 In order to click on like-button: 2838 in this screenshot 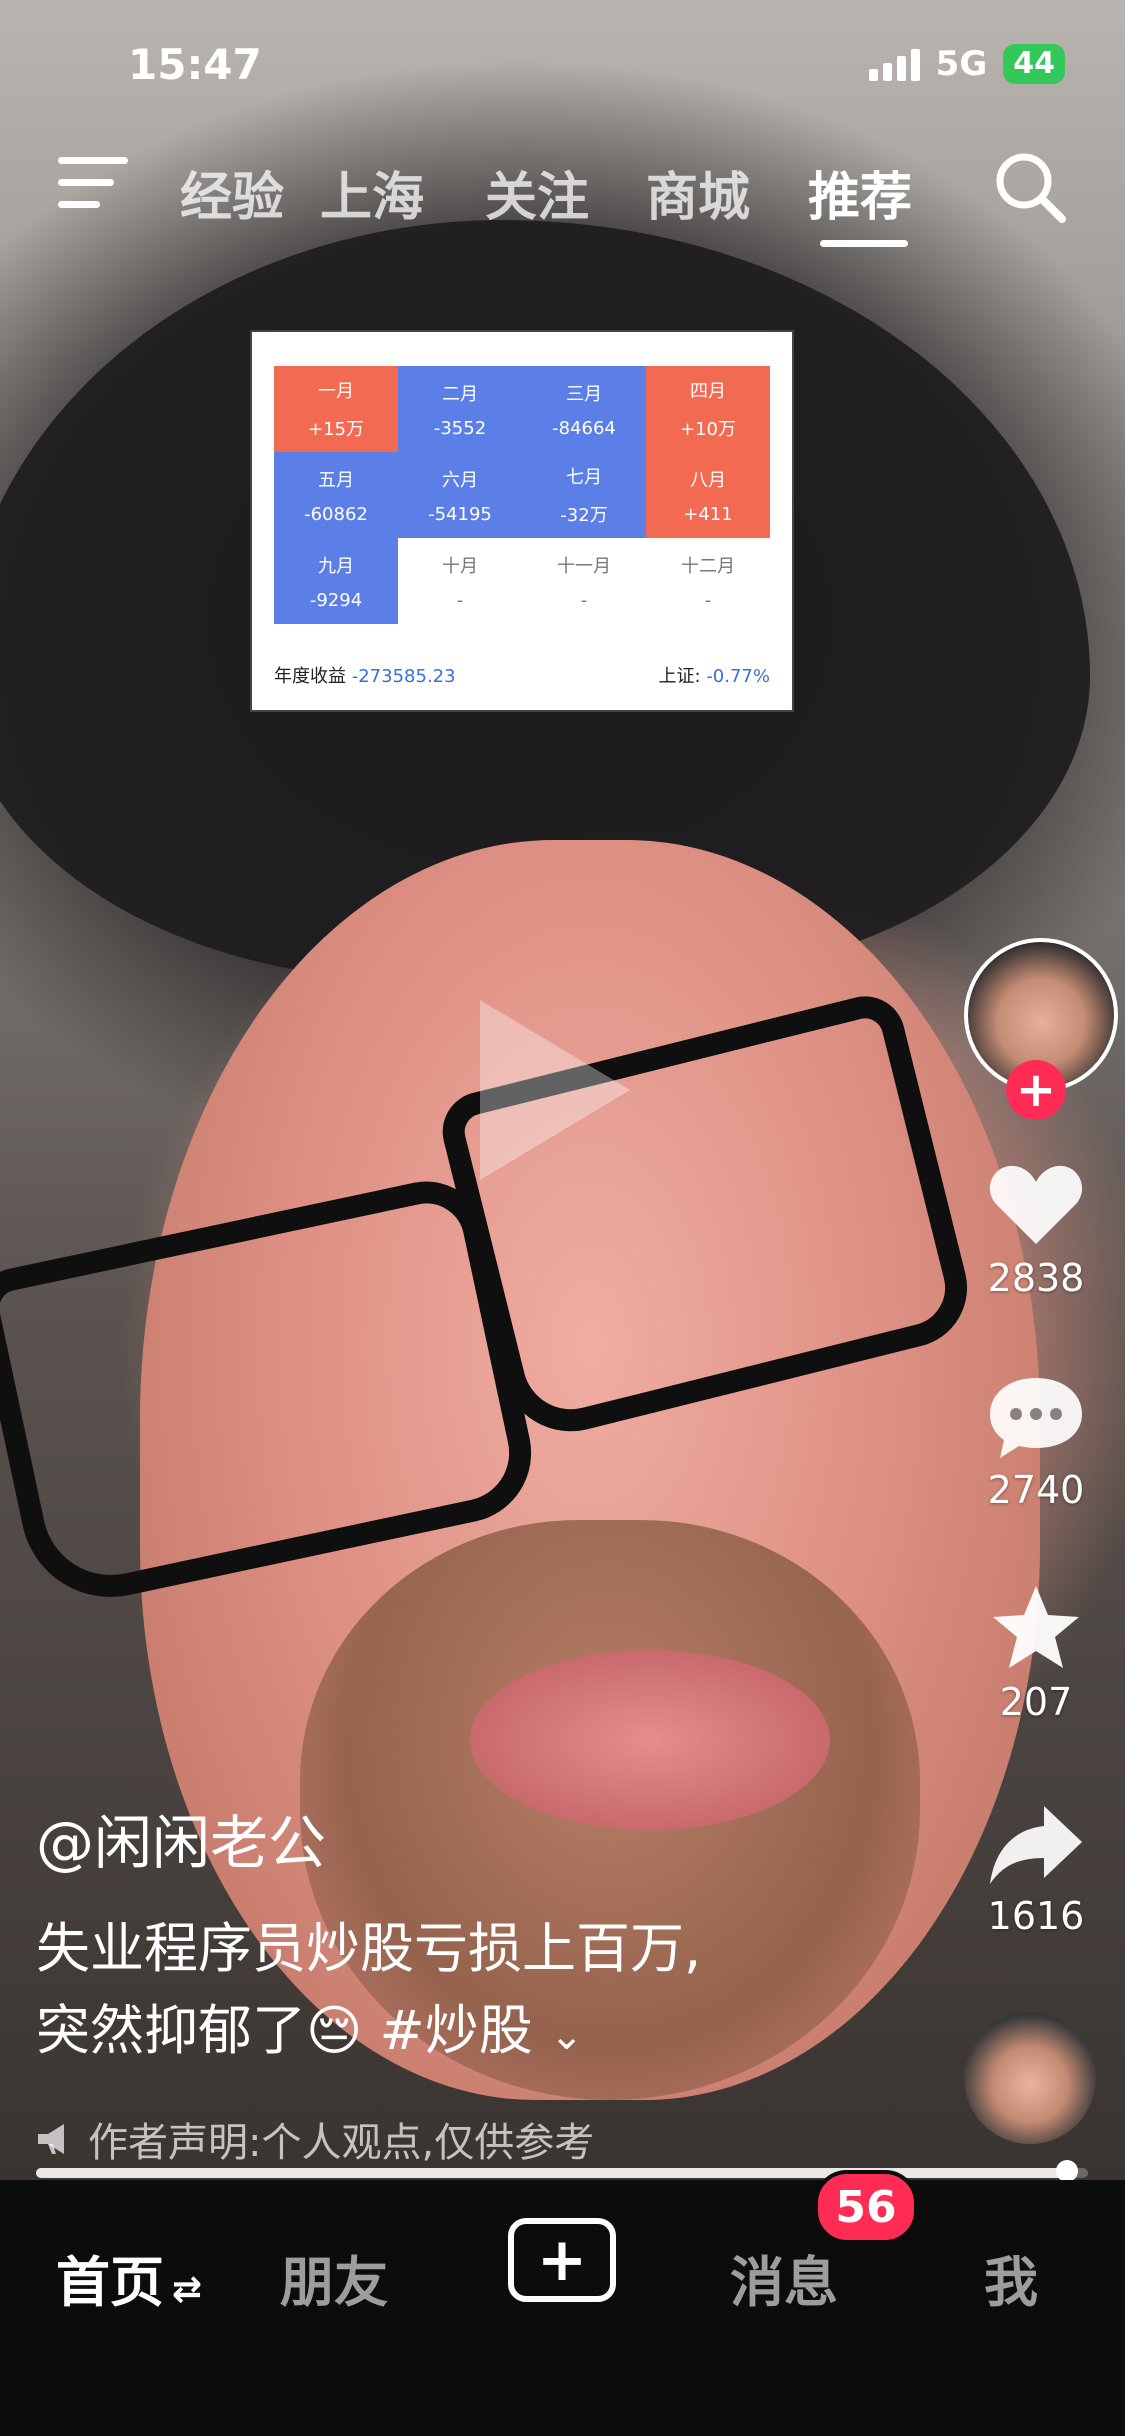, I will do `click(1036, 1230)`.